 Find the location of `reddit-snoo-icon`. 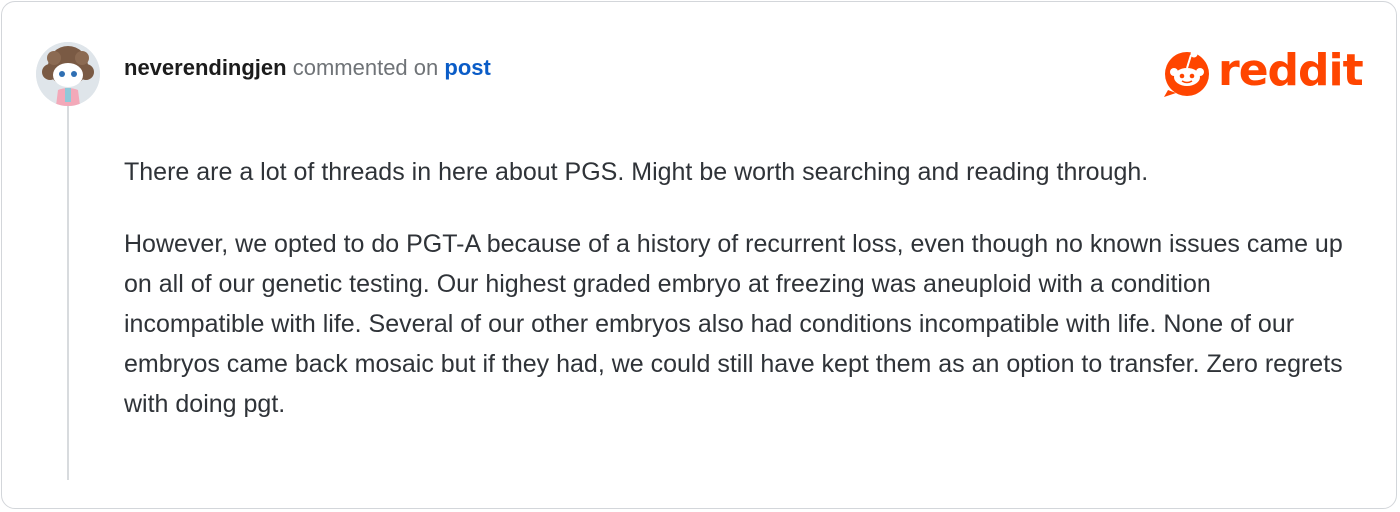

reddit-snoo-icon is located at coordinates (1186, 73).